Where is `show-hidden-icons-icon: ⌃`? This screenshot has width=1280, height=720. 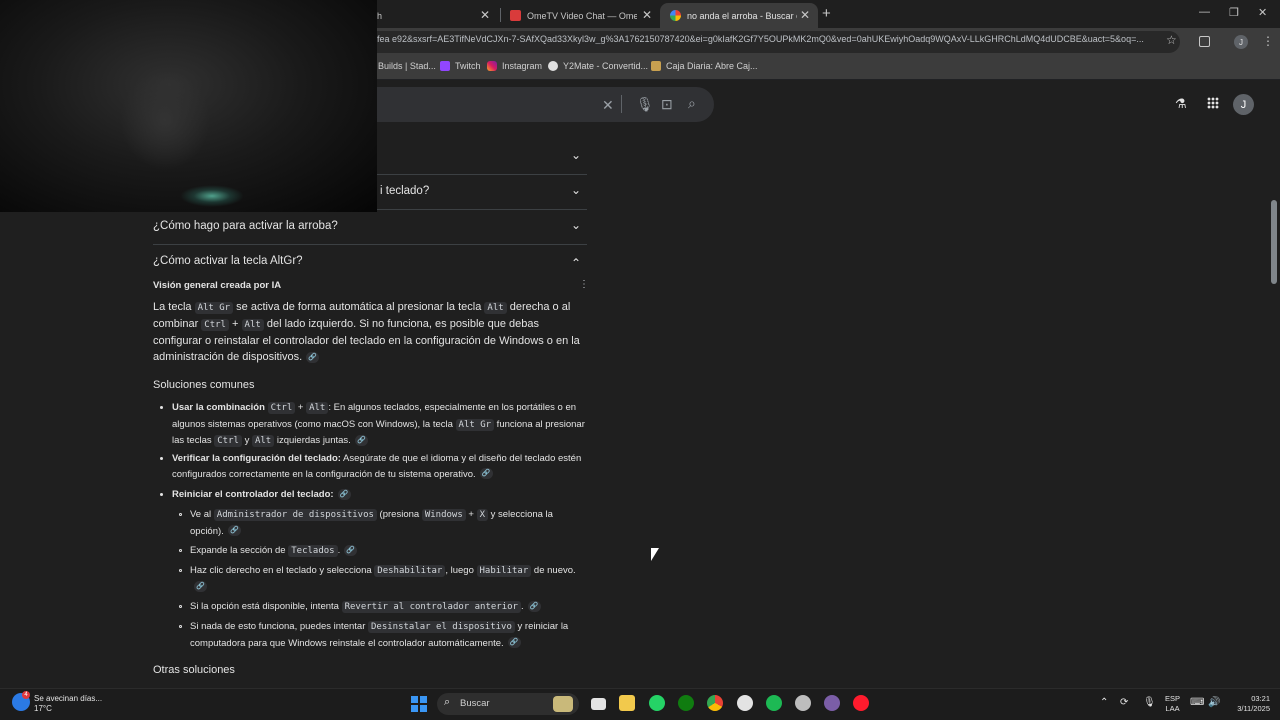
show-hidden-icons-icon: ⌃ is located at coordinates (1104, 702).